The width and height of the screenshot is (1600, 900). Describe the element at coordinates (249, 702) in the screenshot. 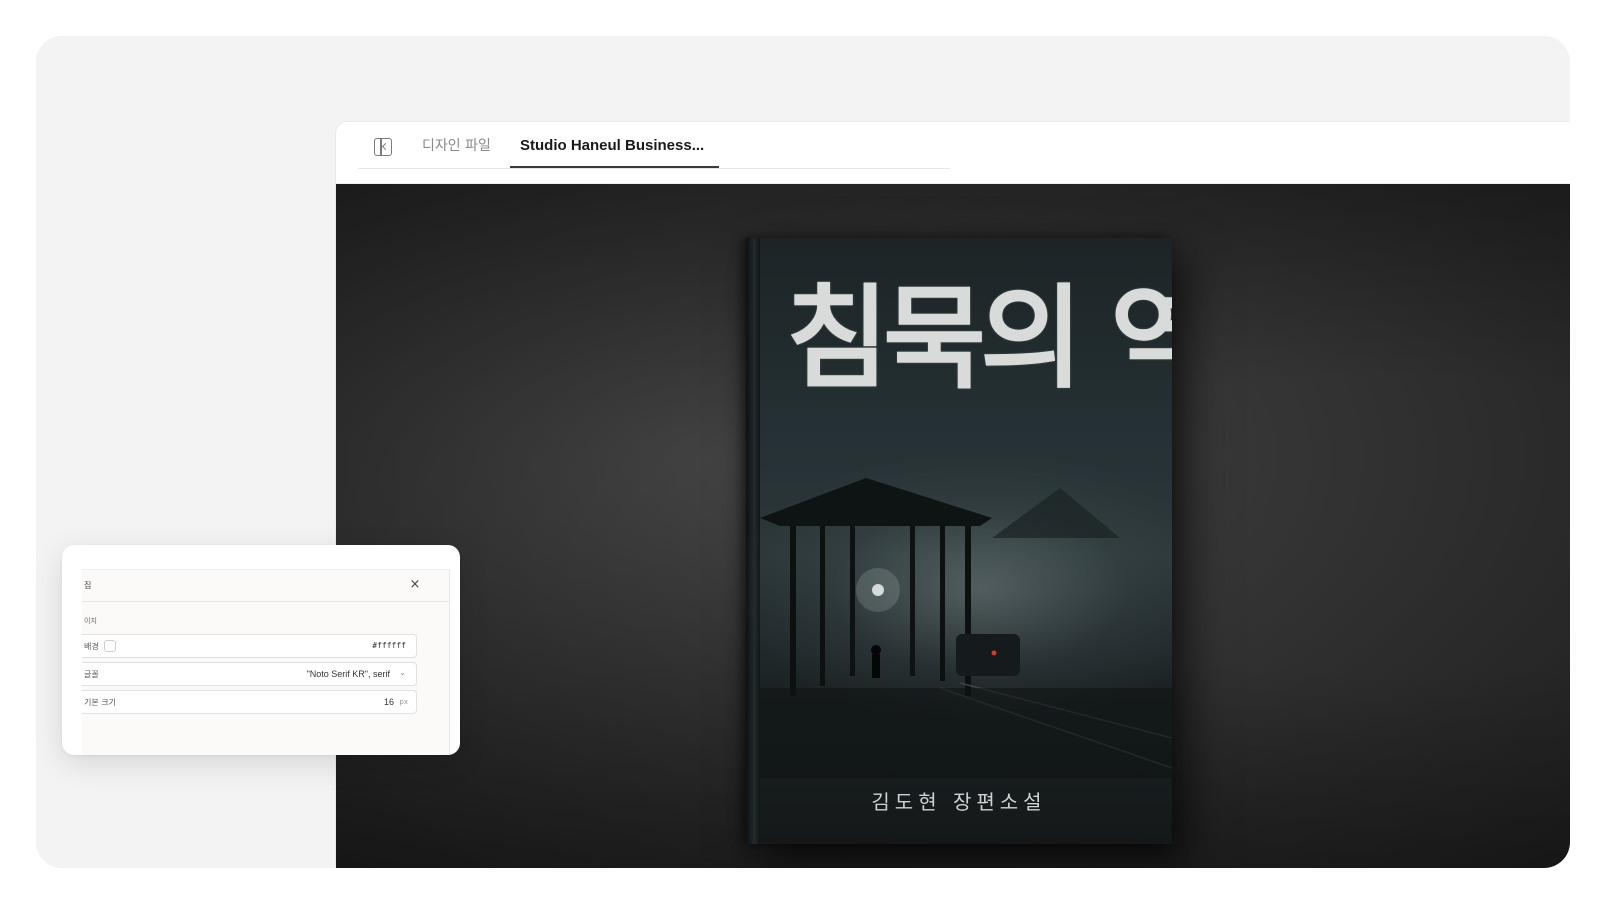

I see `base-size-field: 기본 크기 16 px` at that location.